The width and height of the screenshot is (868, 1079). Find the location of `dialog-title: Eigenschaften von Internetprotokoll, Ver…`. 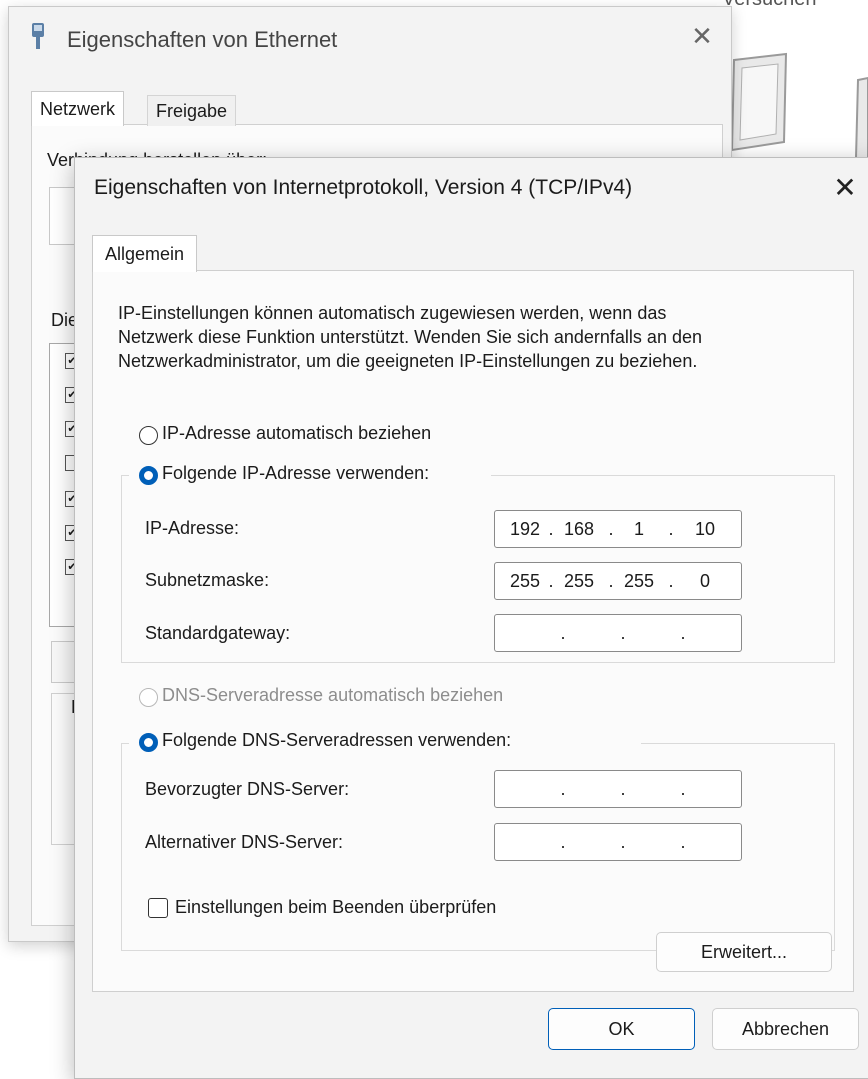

dialog-title: Eigenschaften von Internetprotokoll, Ver… is located at coordinates (363, 187).